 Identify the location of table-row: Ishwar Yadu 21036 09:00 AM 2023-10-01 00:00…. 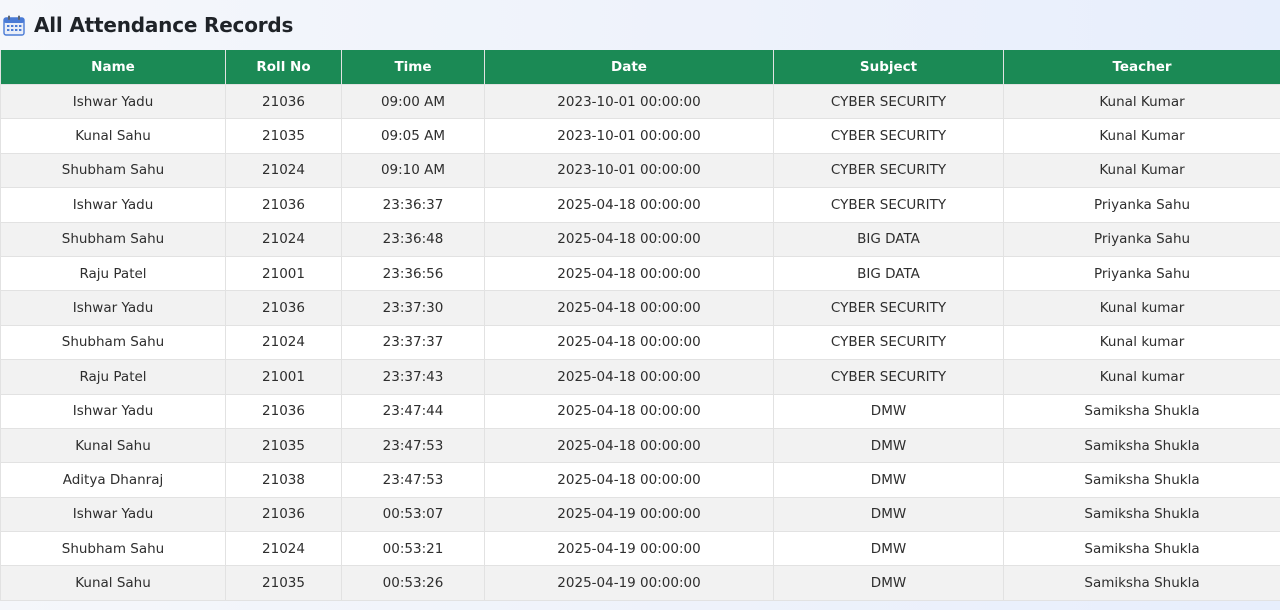
(640, 101).